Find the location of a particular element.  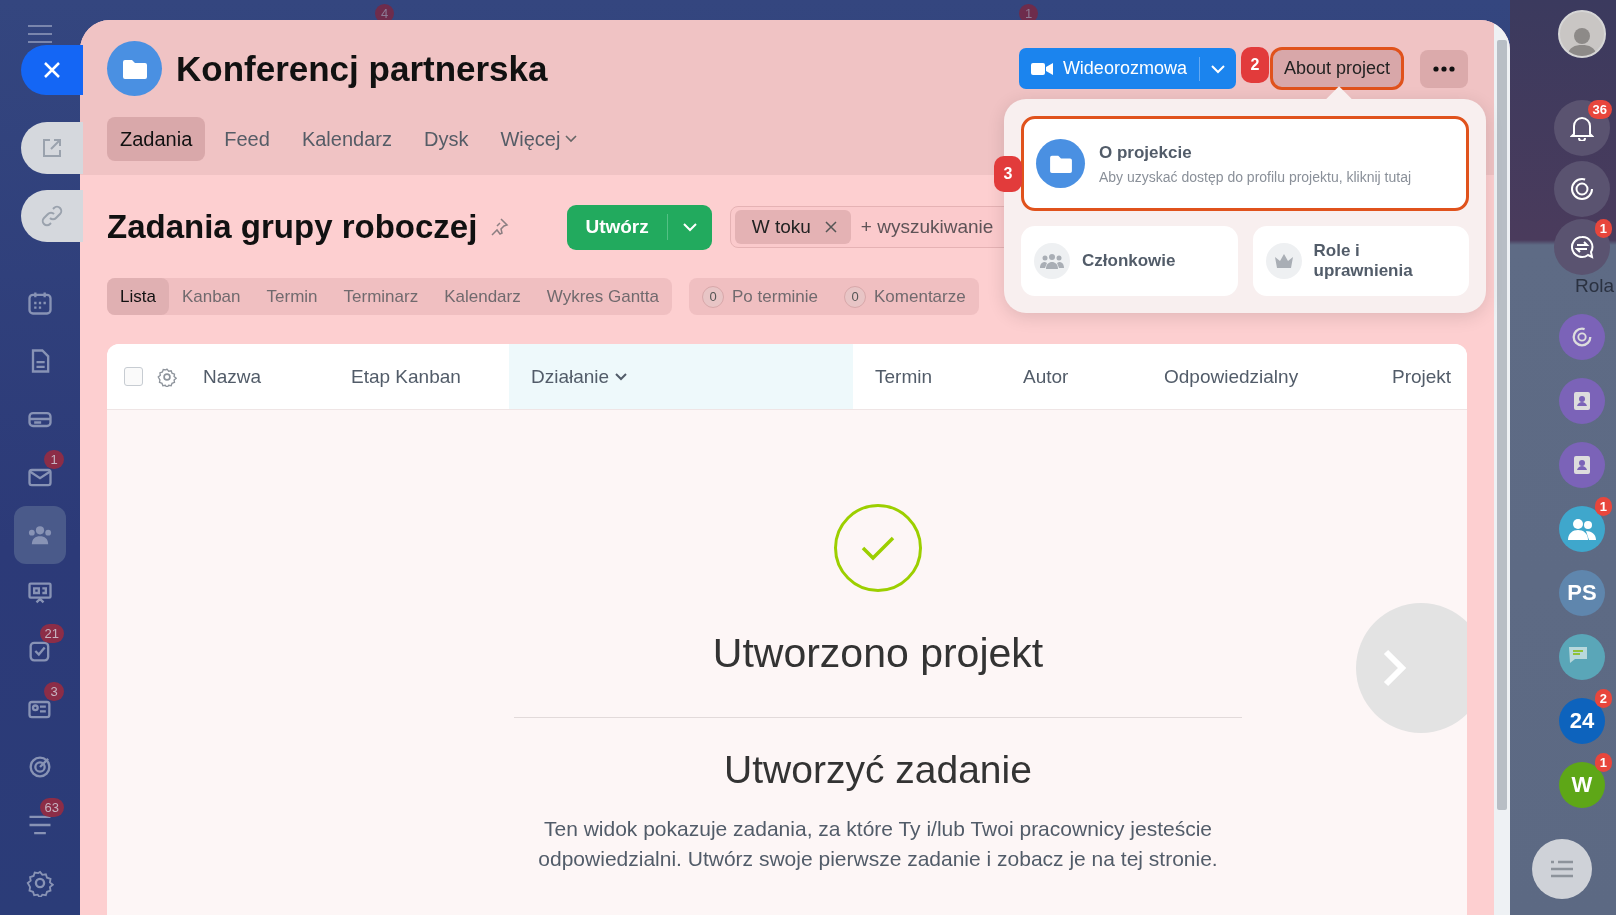

about-project-item: O projekcie Aby uzyskać dostęp do profilu projektu, kliknij tutaj is located at coordinates (1245, 163).